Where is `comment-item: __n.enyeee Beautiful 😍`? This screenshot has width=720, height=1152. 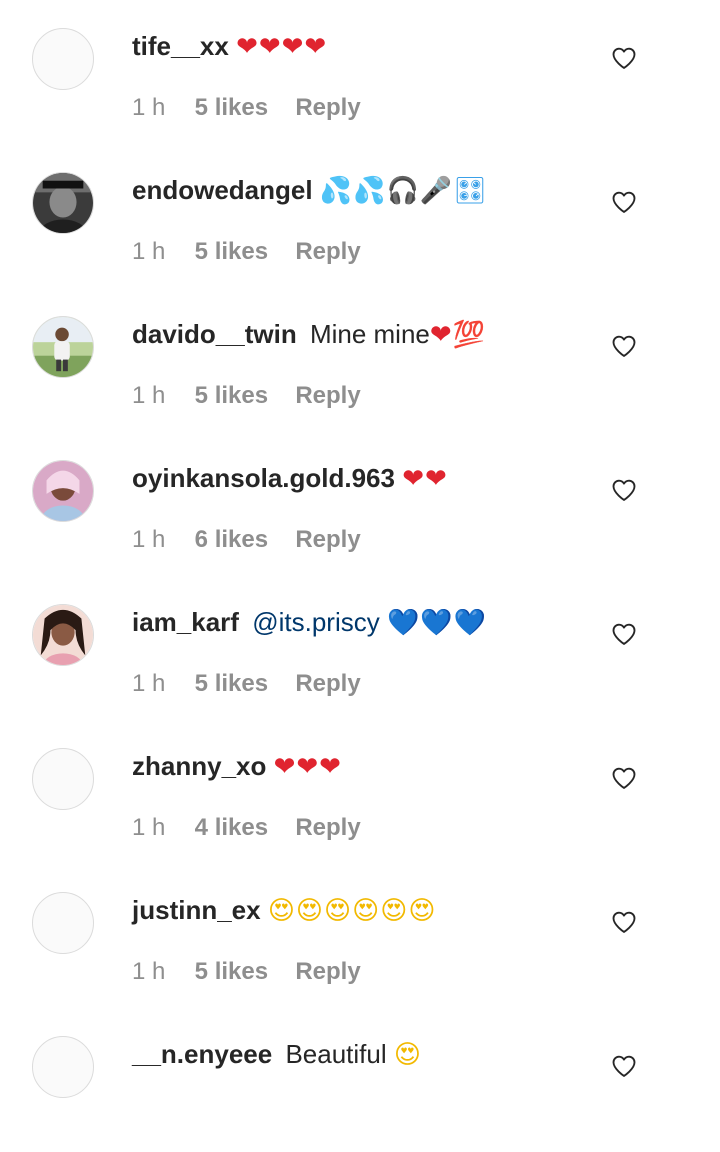
comment-item: __n.enyeee Beautiful 😍 is located at coordinates (360, 1080).